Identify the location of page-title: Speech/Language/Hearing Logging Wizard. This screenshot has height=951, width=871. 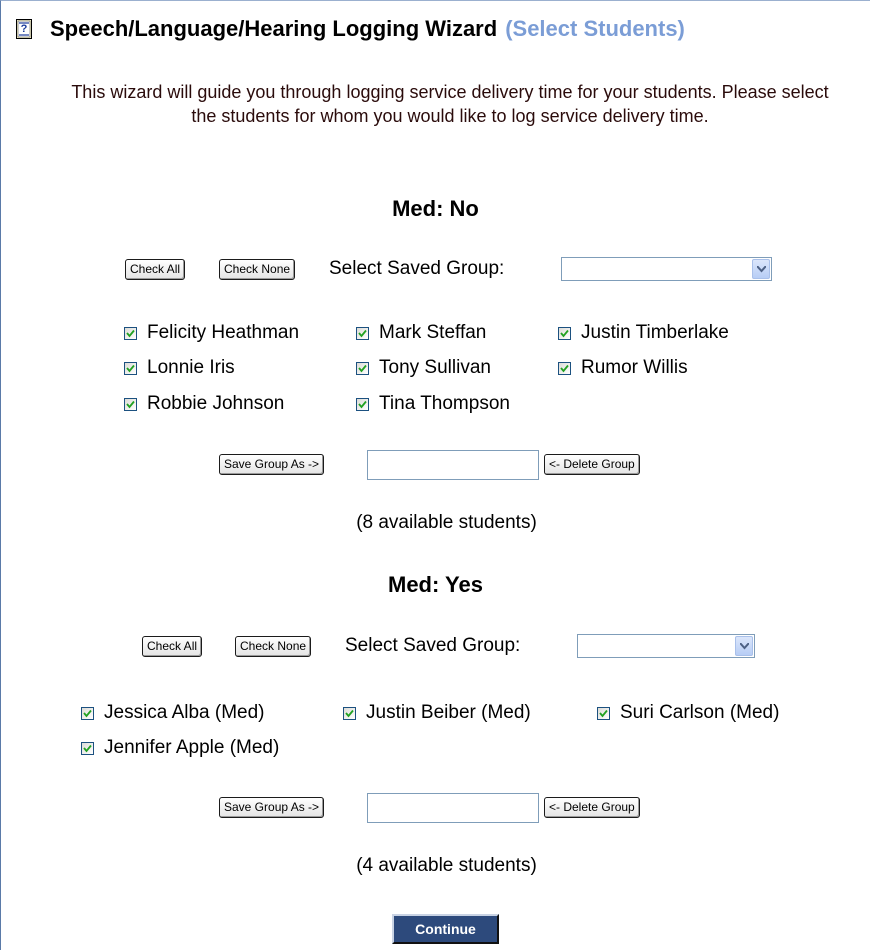
(274, 28).